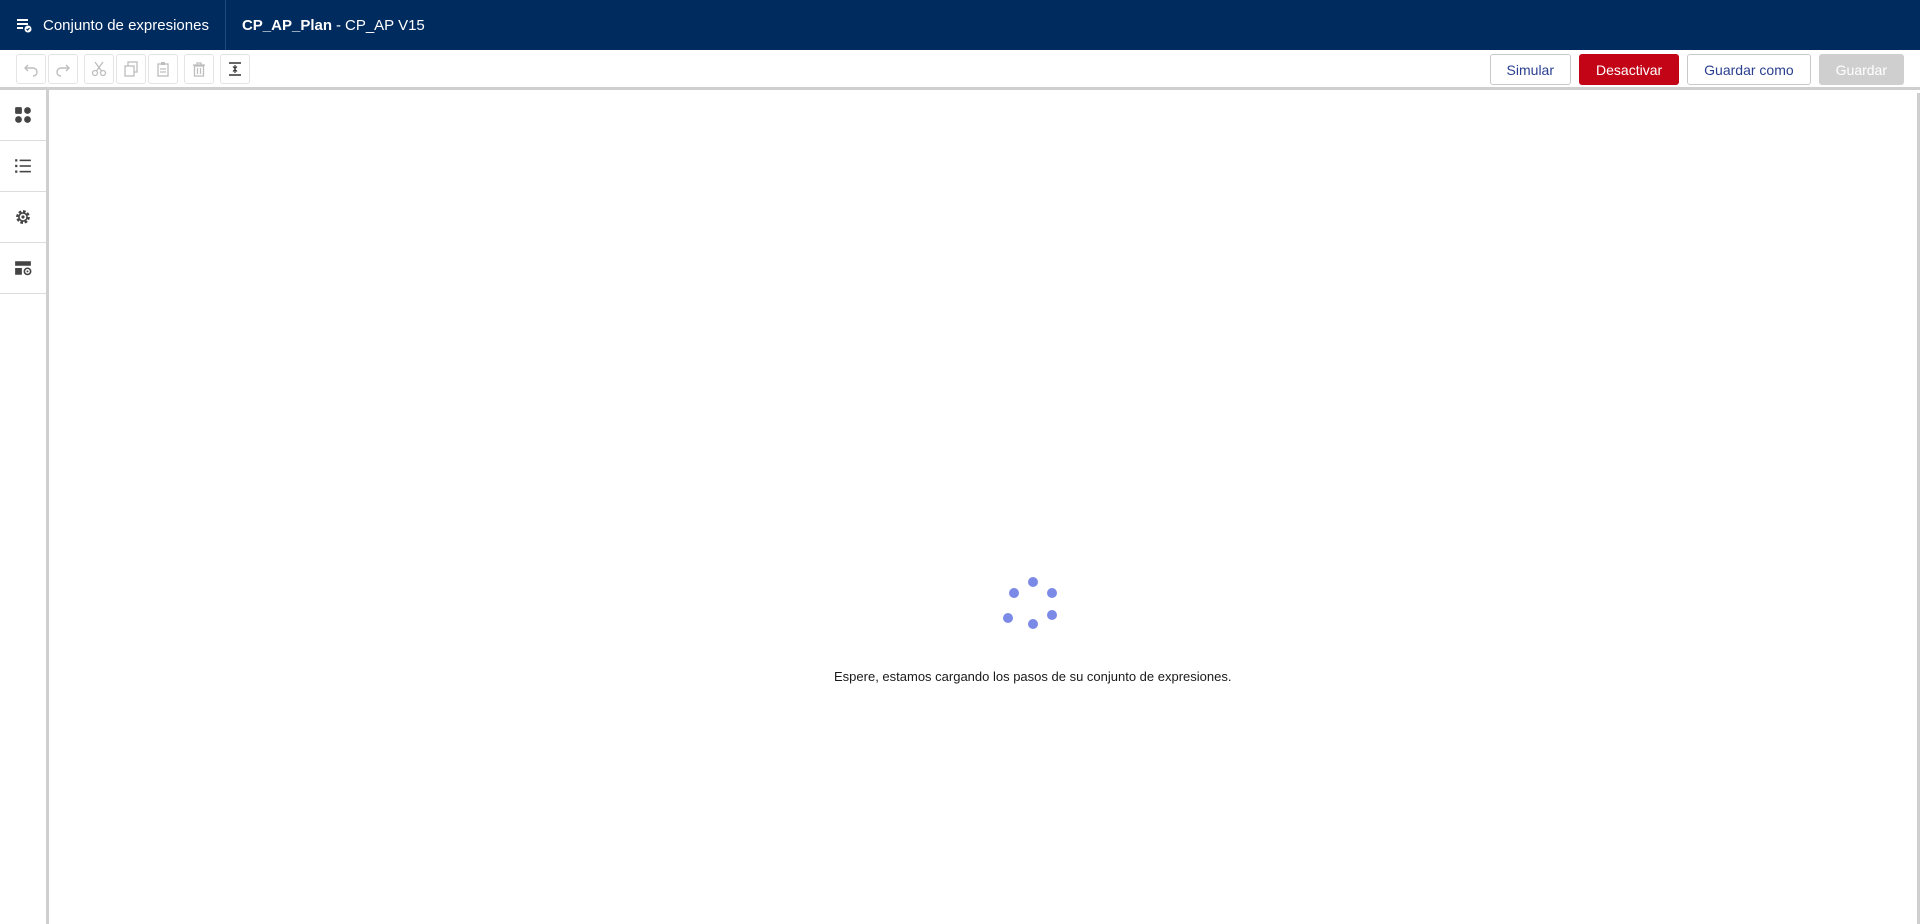  I want to click on side-navigation, so click(24, 507).